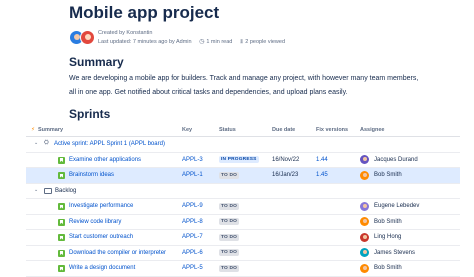  I want to click on assignee-name: James Stevens, so click(395, 252).